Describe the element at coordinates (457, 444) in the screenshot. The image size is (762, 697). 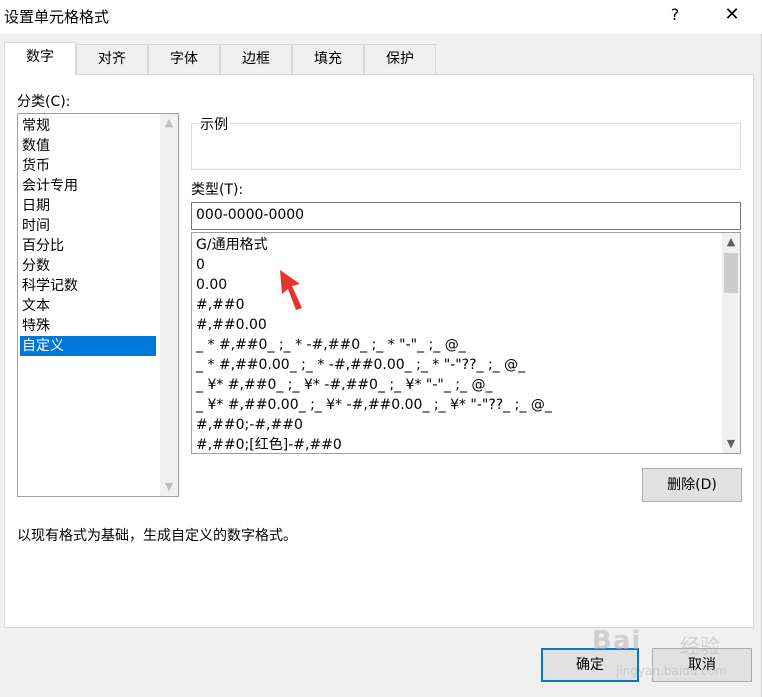
I see `format-item: #,##0;[红色]-#,##0` at that location.